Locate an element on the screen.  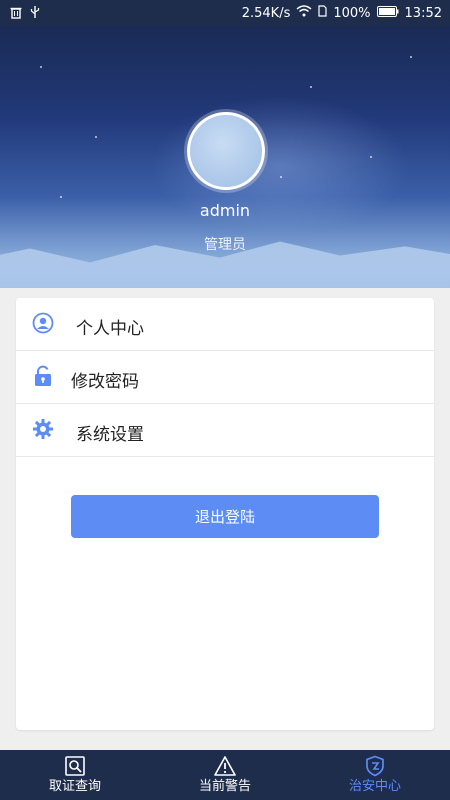
clock: 13:52 is located at coordinates (423, 13).